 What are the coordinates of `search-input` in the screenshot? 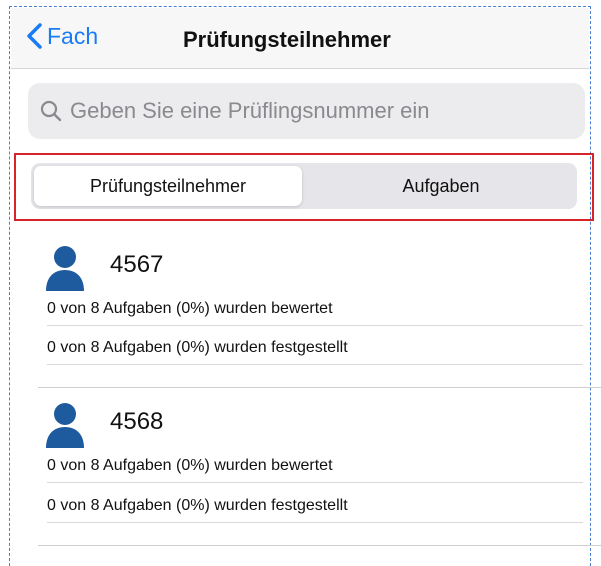 It's located at (310, 111).